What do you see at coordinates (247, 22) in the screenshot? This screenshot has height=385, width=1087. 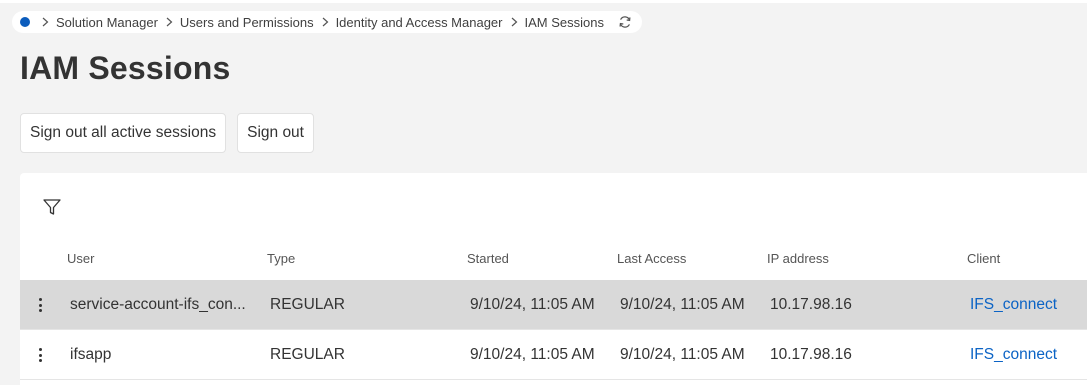 I see `breadcrumb-item-users-and-permissions: Users and Permissions` at bounding box center [247, 22].